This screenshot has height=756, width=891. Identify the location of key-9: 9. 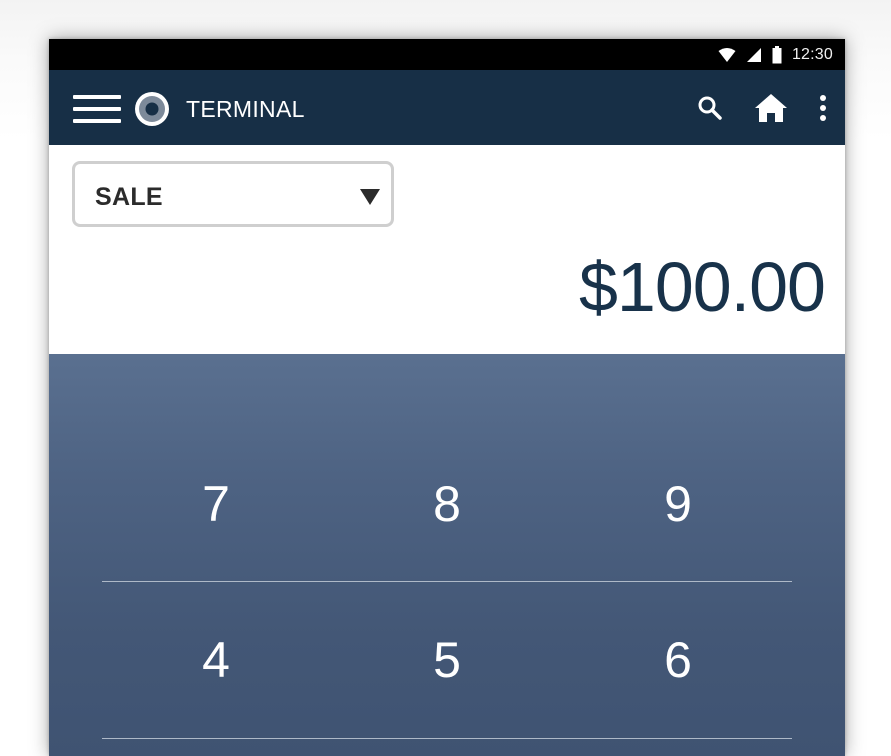
(678, 504).